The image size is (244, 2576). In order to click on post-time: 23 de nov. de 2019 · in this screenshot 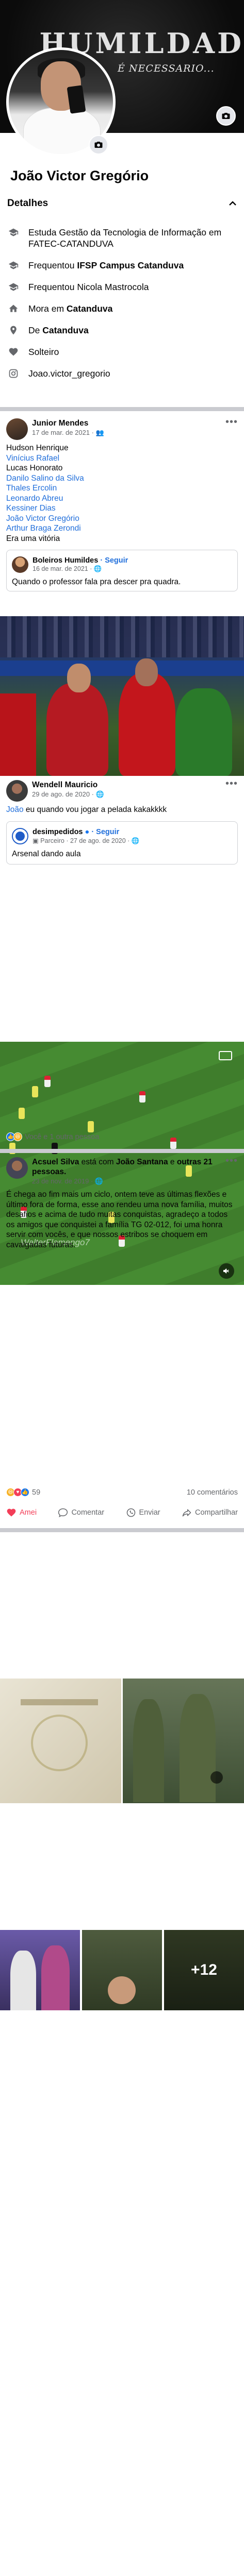, I will do `click(63, 1181)`.